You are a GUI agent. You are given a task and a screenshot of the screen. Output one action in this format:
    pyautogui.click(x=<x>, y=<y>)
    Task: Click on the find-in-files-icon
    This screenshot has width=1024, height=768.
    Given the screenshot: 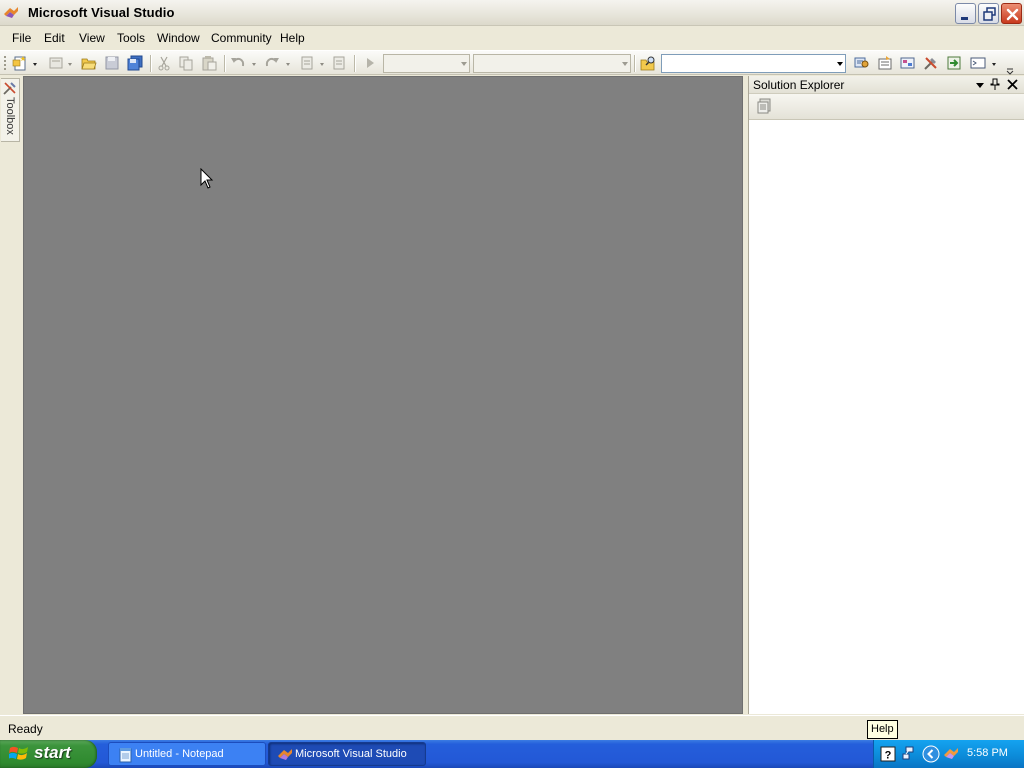 What is the action you would take?
    pyautogui.click(x=648, y=63)
    